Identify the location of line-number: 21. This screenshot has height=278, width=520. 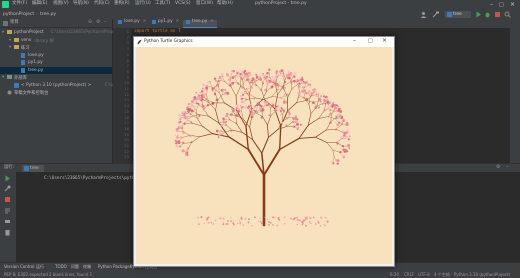
(126, 145).